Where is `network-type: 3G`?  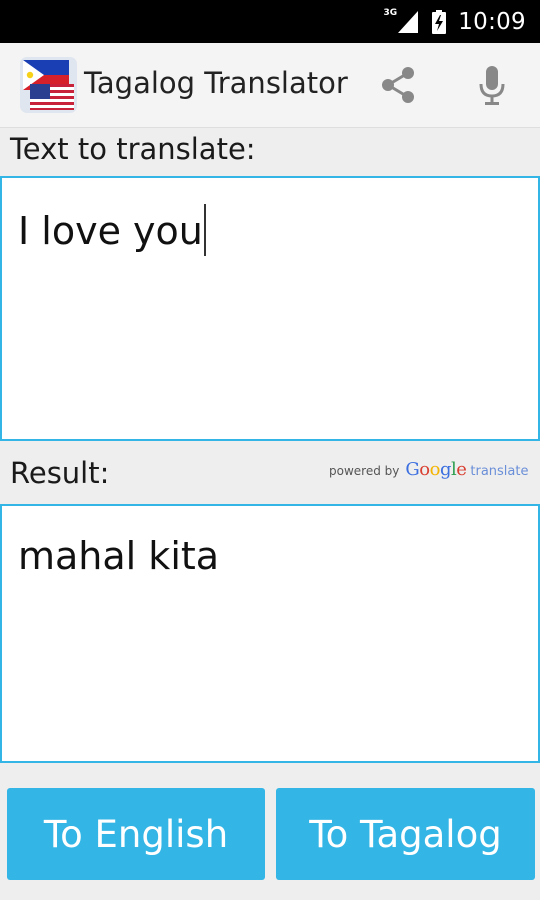
network-type: 3G is located at coordinates (390, 12).